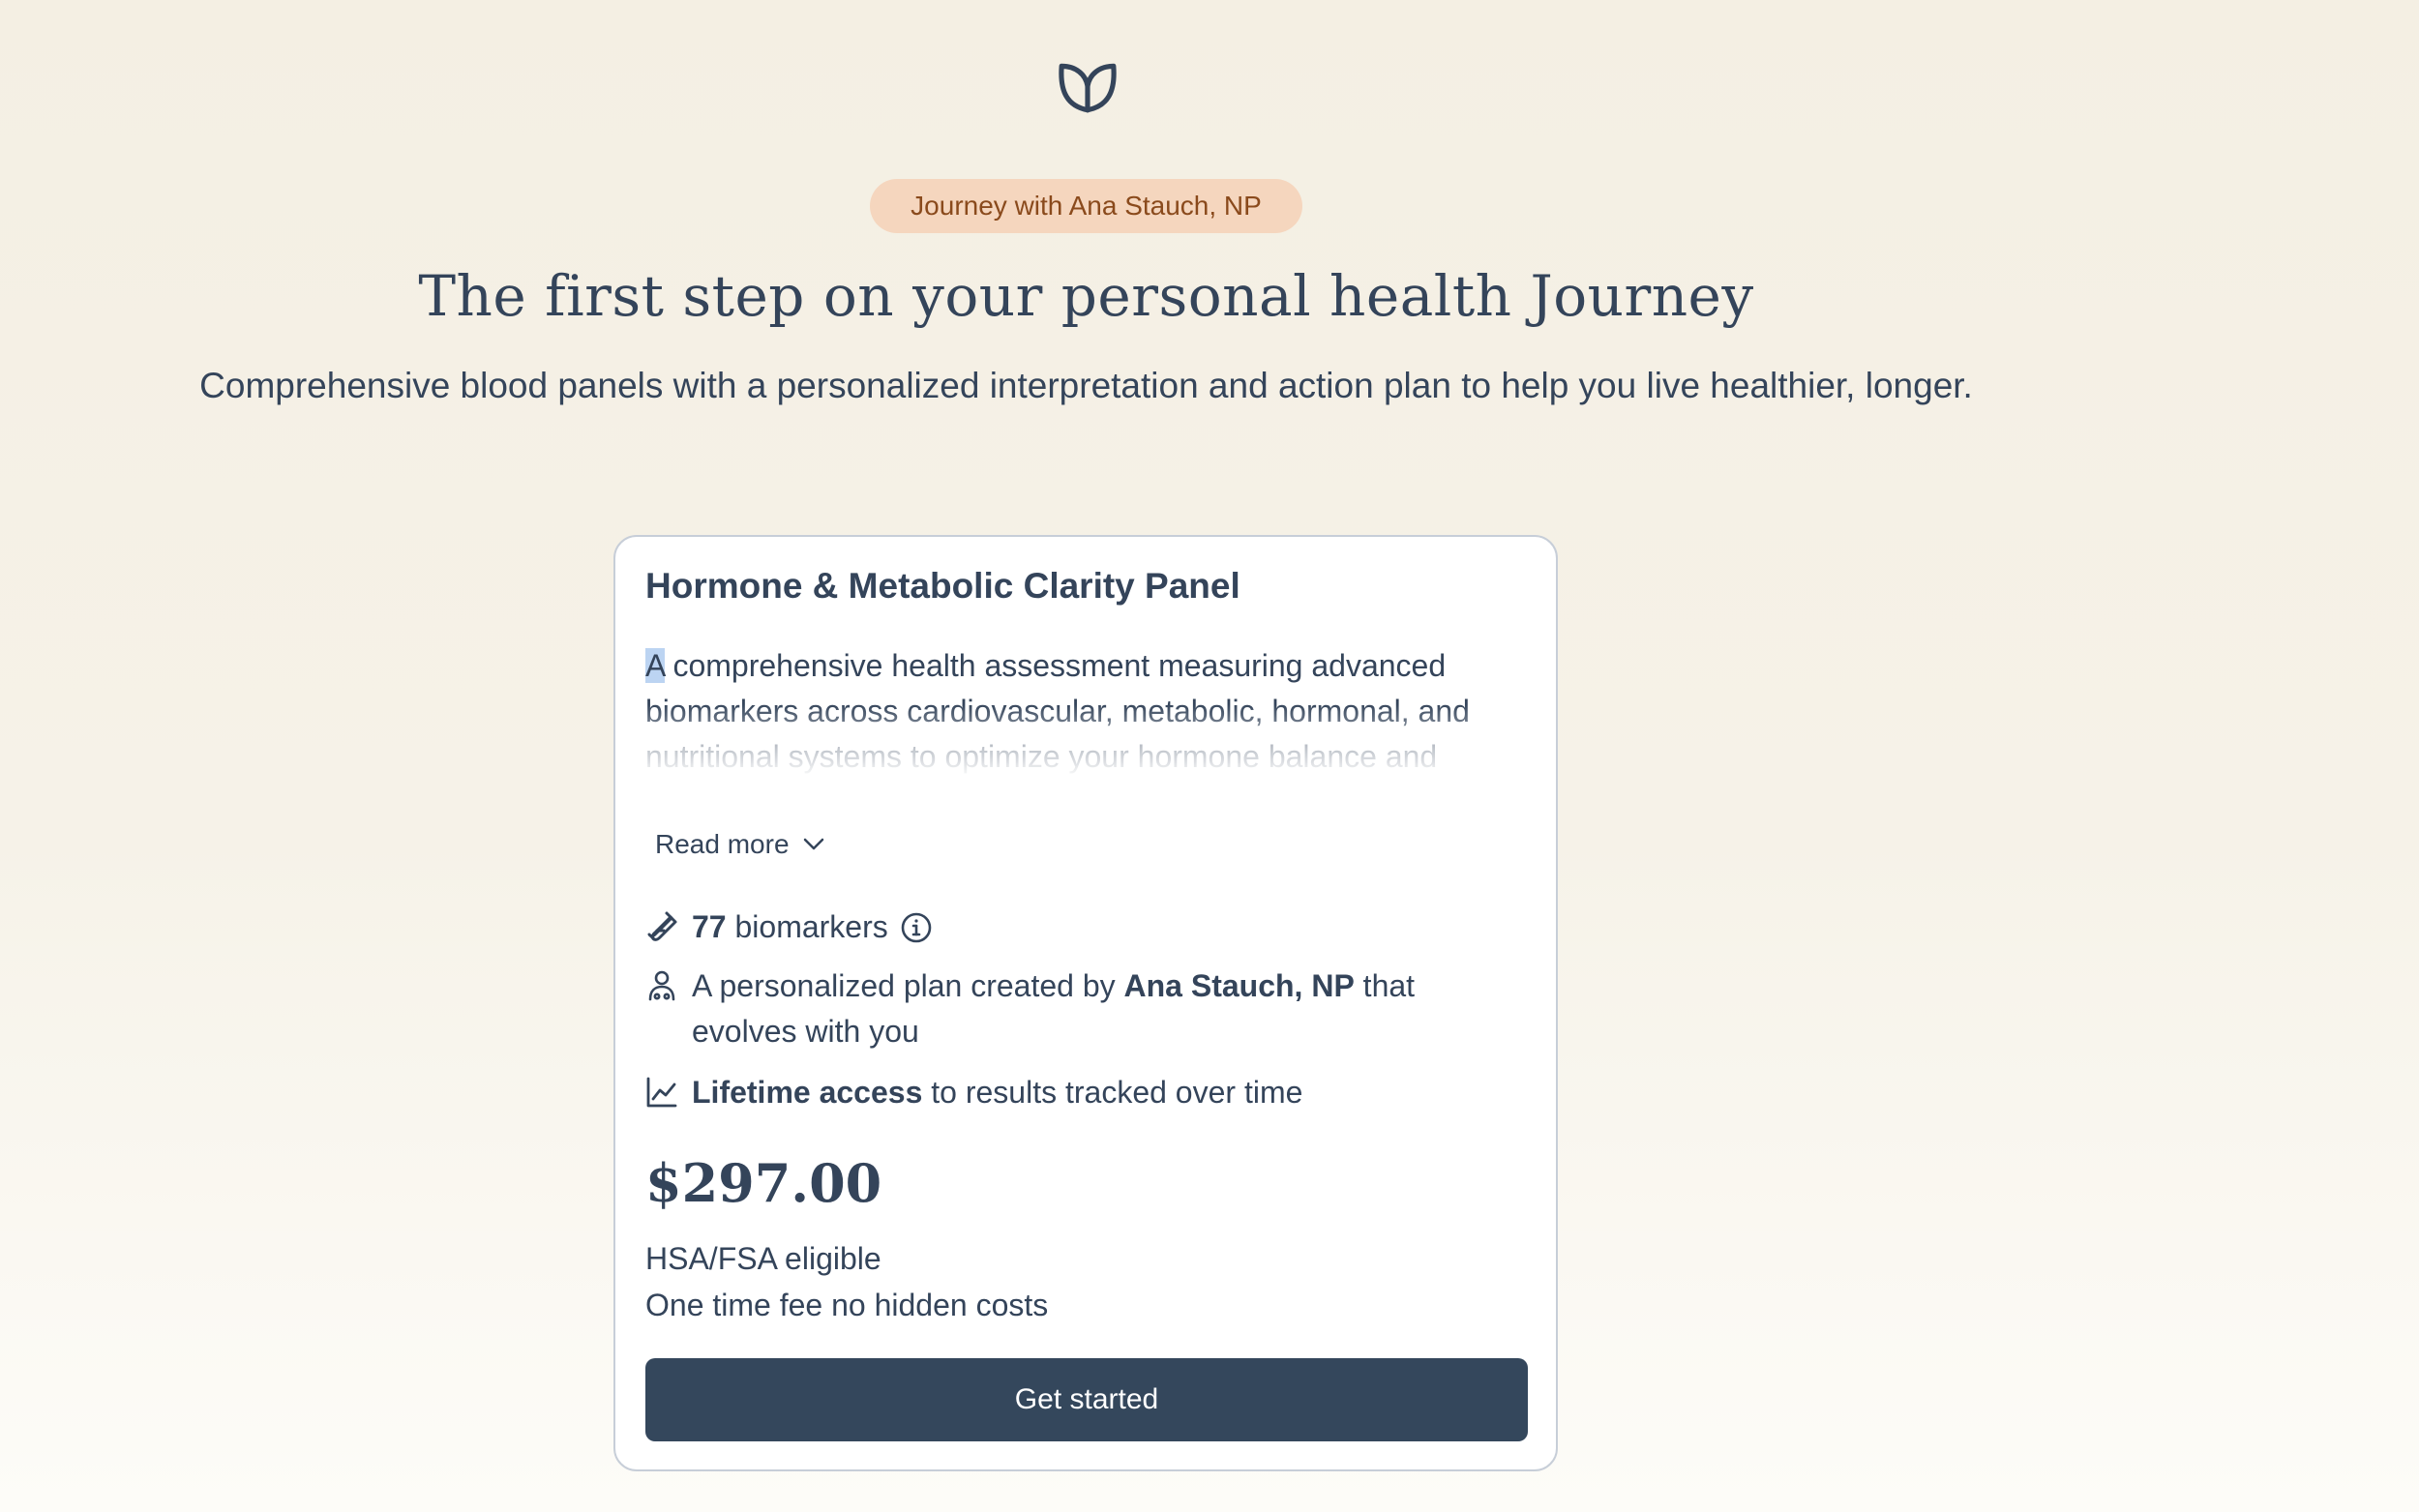 The width and height of the screenshot is (2419, 1512). Describe the element at coordinates (763, 1183) in the screenshot. I see `price: $297.00` at that location.